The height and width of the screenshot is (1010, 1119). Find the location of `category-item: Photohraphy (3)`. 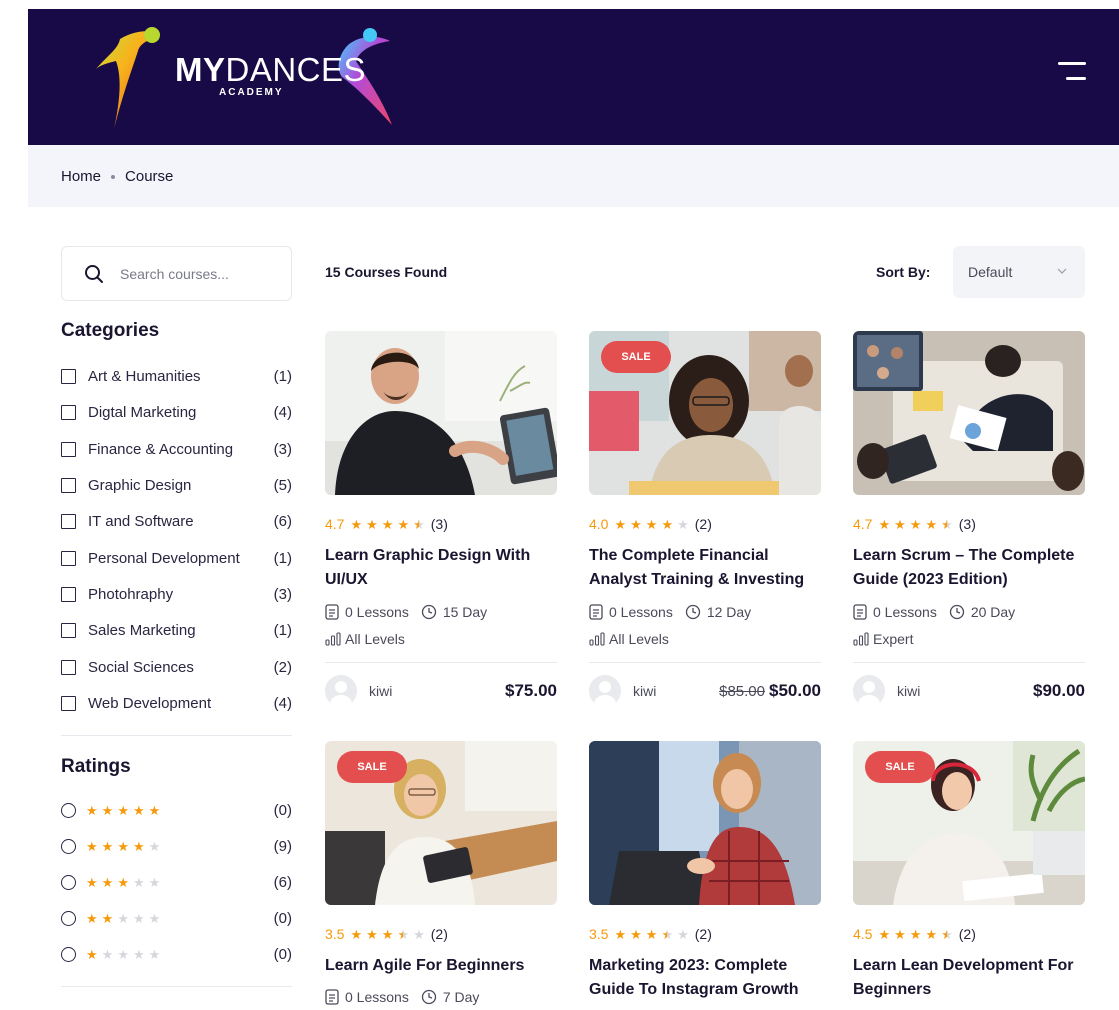

category-item: Photohraphy (3) is located at coordinates (176, 594).